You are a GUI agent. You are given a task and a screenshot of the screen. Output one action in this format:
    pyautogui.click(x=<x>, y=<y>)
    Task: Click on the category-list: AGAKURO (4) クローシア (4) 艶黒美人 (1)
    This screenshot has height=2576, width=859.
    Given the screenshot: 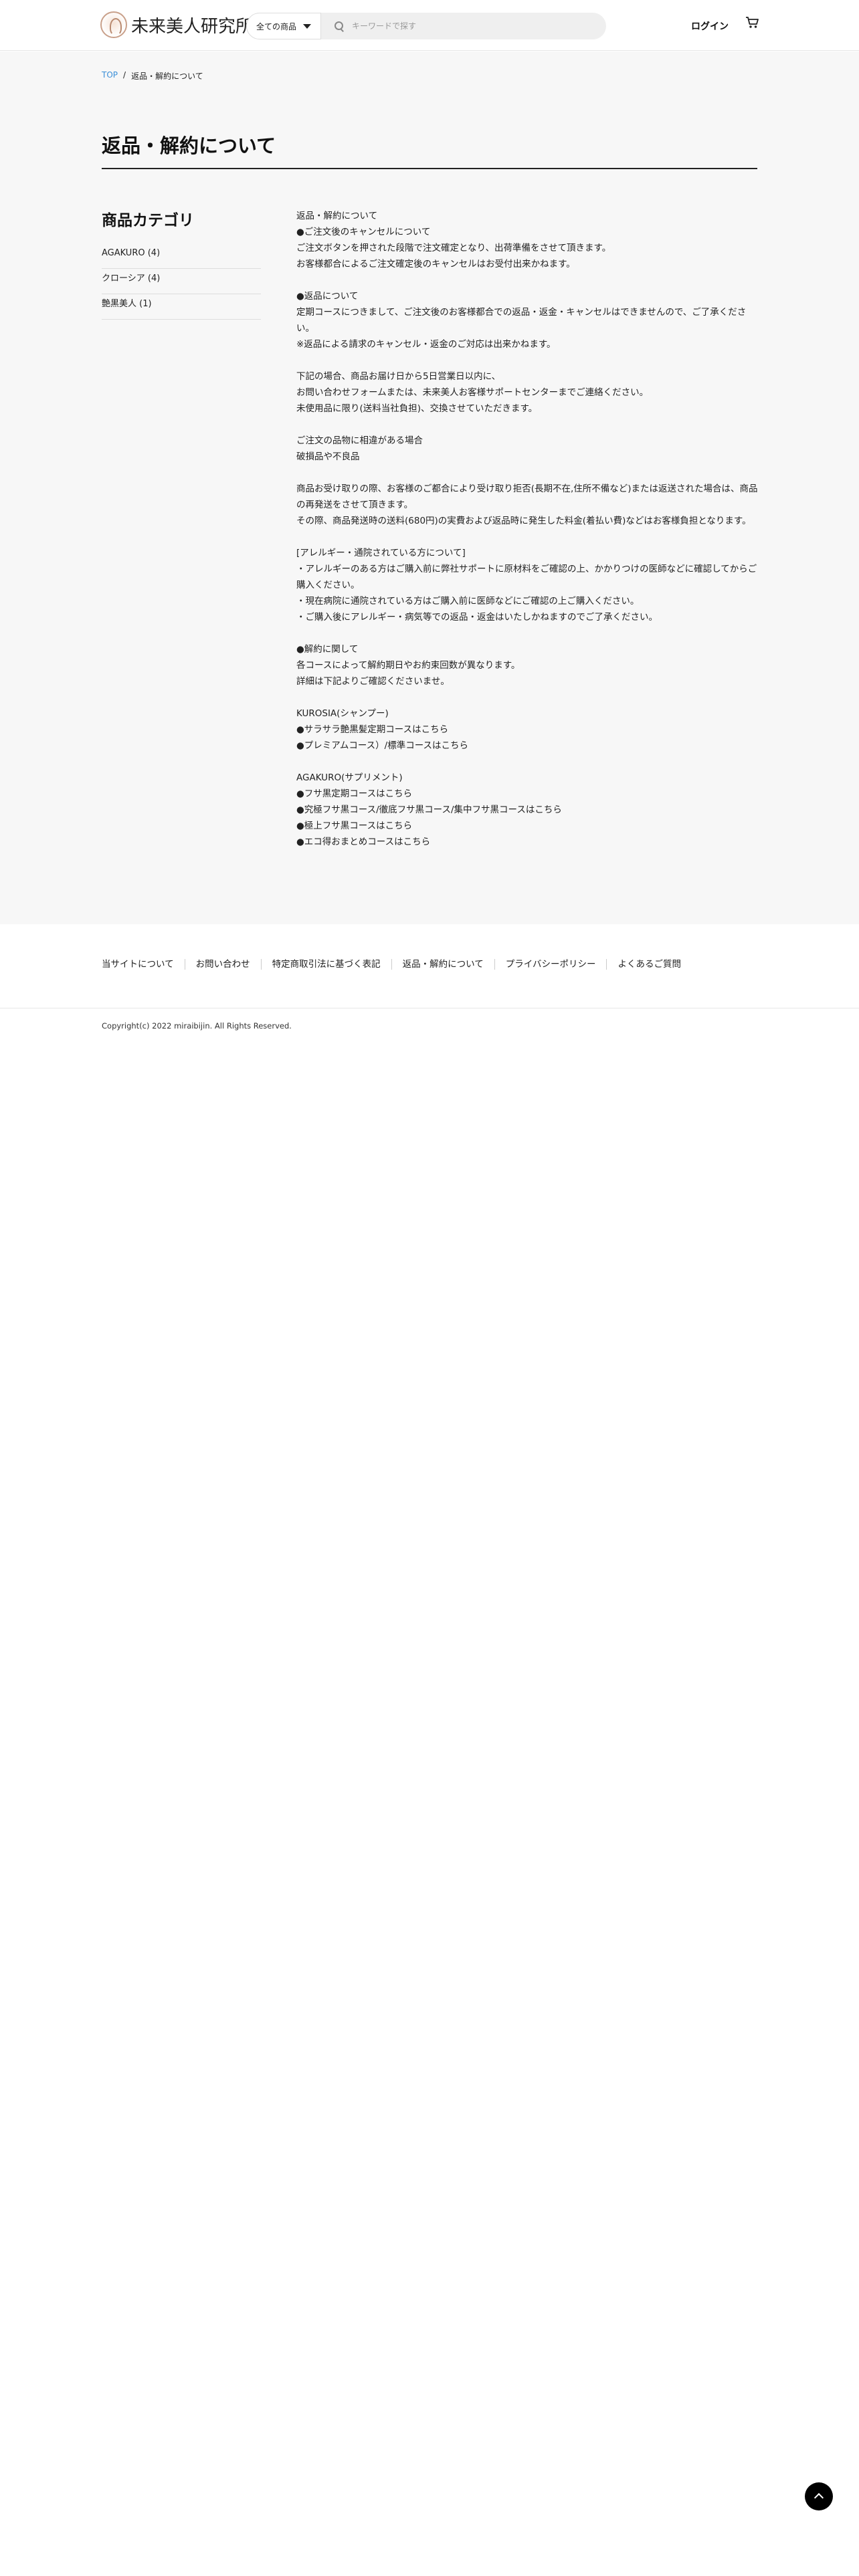 What is the action you would take?
    pyautogui.click(x=182, y=281)
    